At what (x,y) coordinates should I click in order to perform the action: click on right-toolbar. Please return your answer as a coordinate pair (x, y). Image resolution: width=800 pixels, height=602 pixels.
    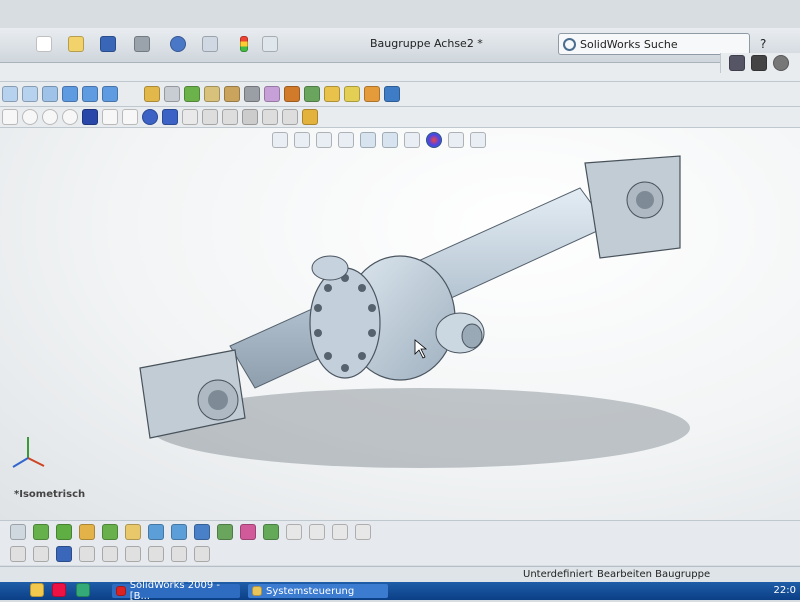
    Looking at the image, I should click on (760, 63).